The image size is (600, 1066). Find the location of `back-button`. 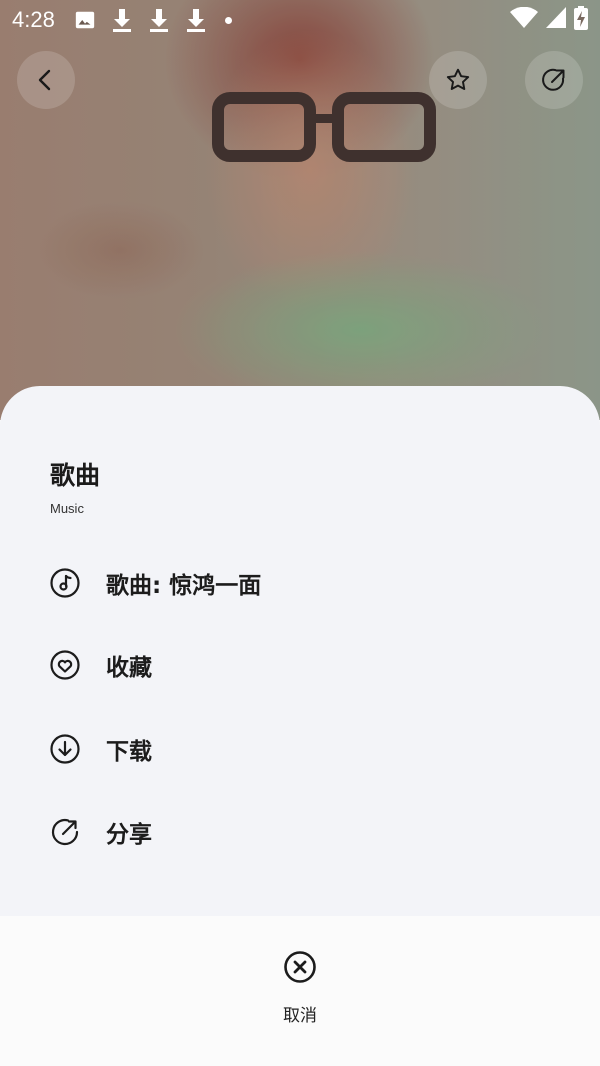

back-button is located at coordinates (46, 80).